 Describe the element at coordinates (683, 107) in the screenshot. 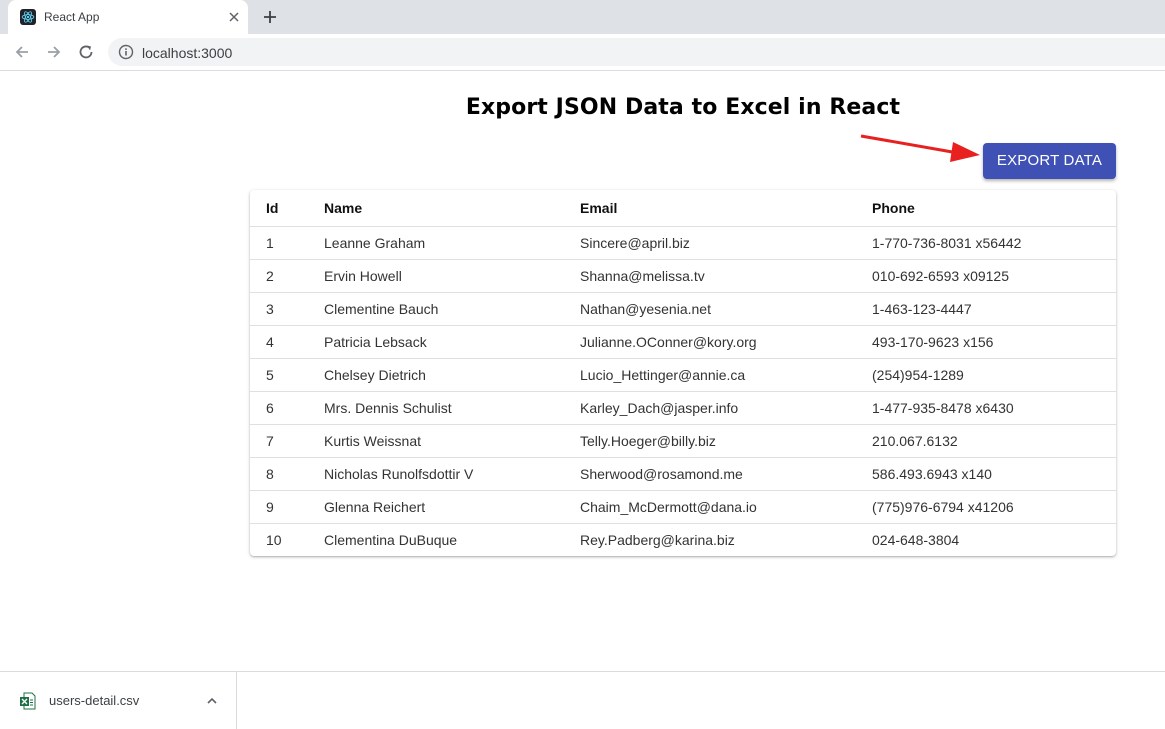

I see `page-title: Export JSON Data to Excel in React` at that location.